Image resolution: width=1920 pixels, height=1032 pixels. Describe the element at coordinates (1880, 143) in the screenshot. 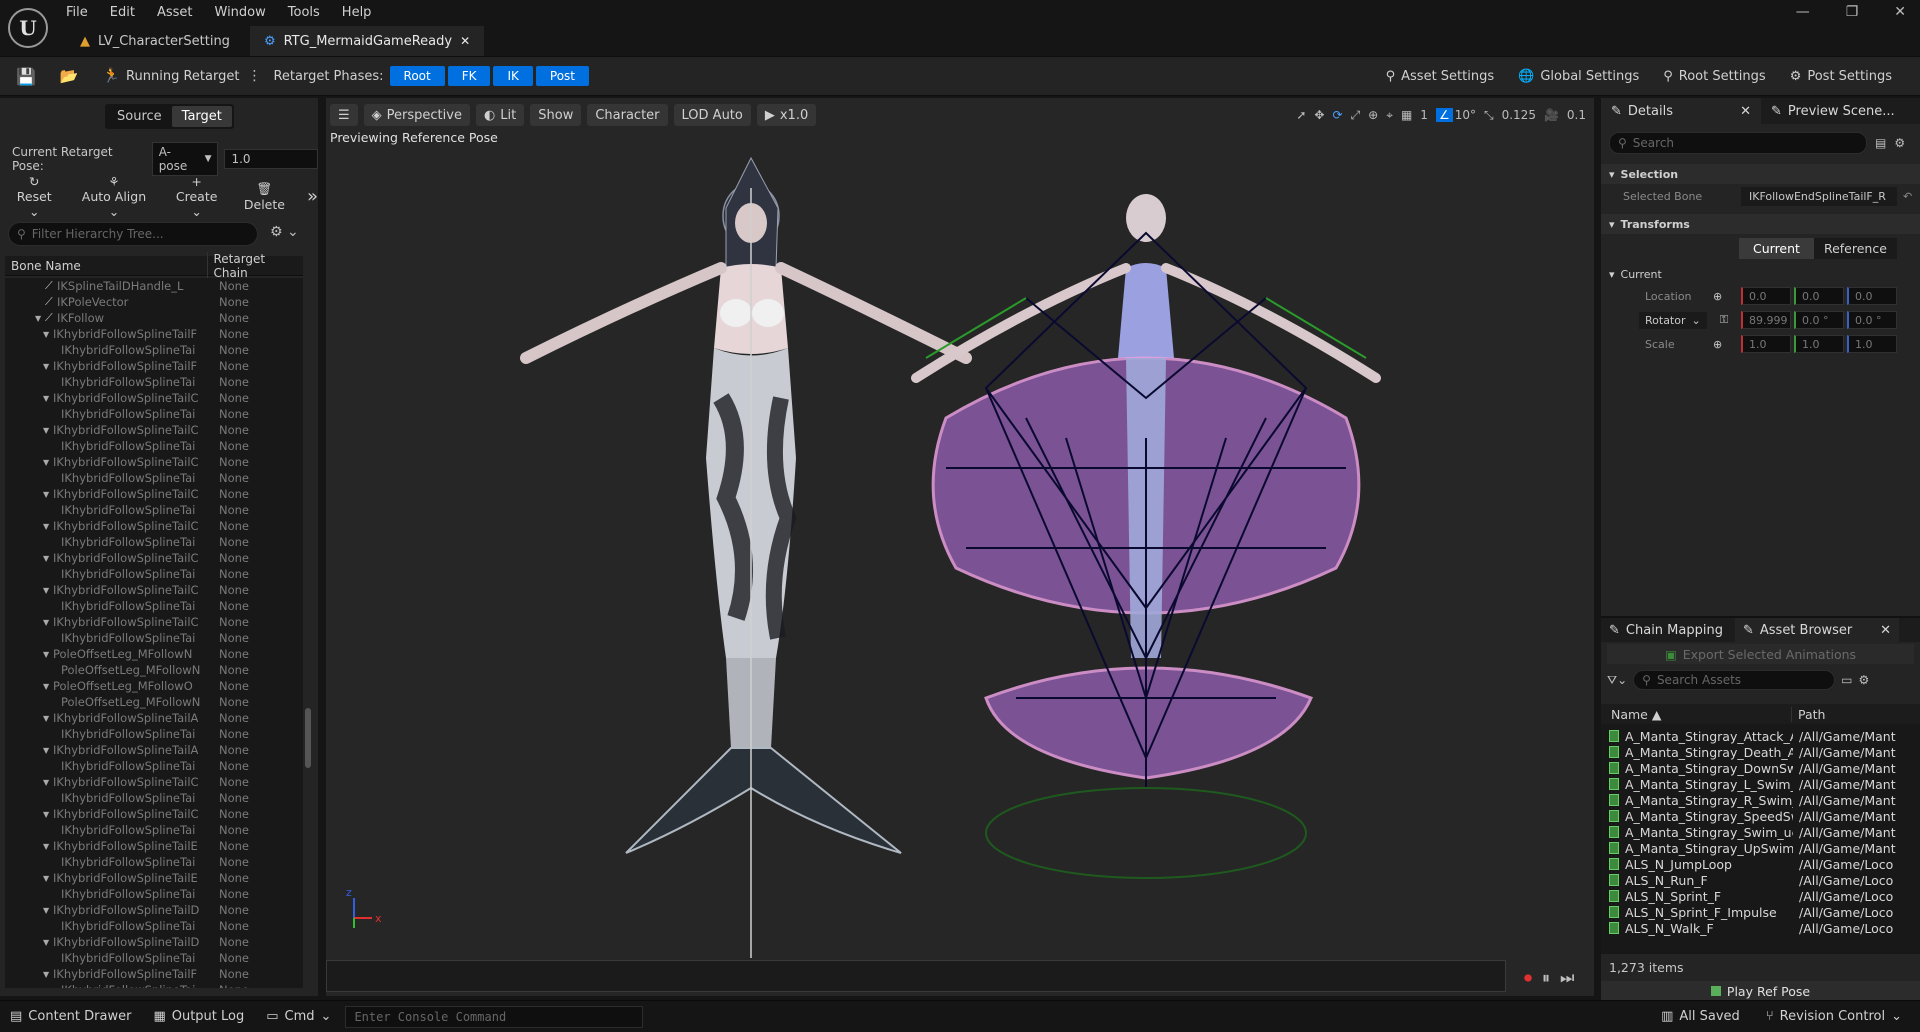

I see `table-view-icon: ▤` at that location.